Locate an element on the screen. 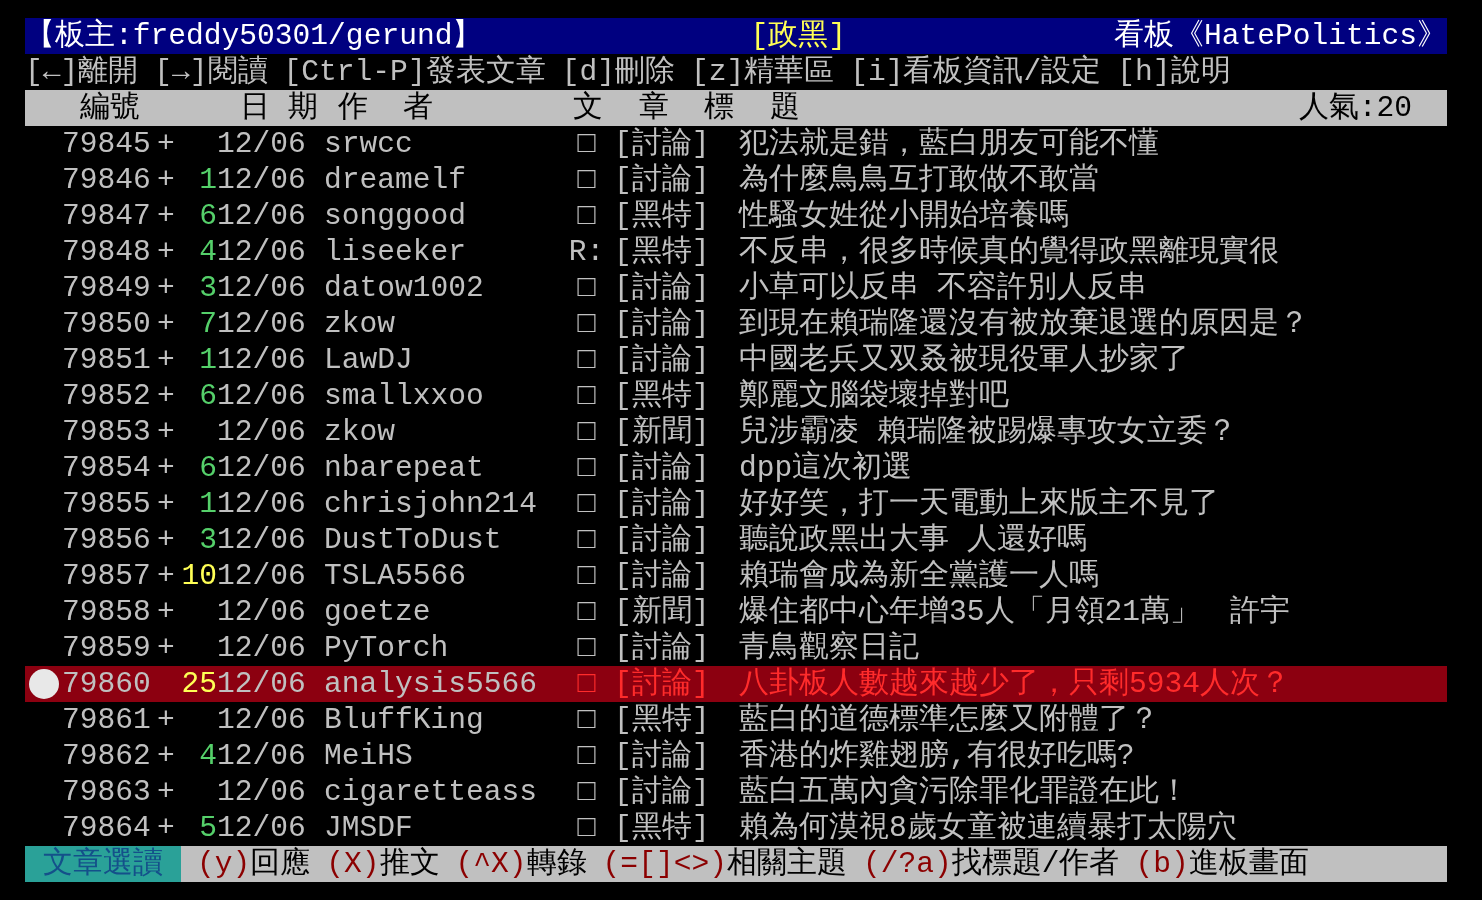 The image size is (1482, 900). push-count: 10 is located at coordinates (199, 576).